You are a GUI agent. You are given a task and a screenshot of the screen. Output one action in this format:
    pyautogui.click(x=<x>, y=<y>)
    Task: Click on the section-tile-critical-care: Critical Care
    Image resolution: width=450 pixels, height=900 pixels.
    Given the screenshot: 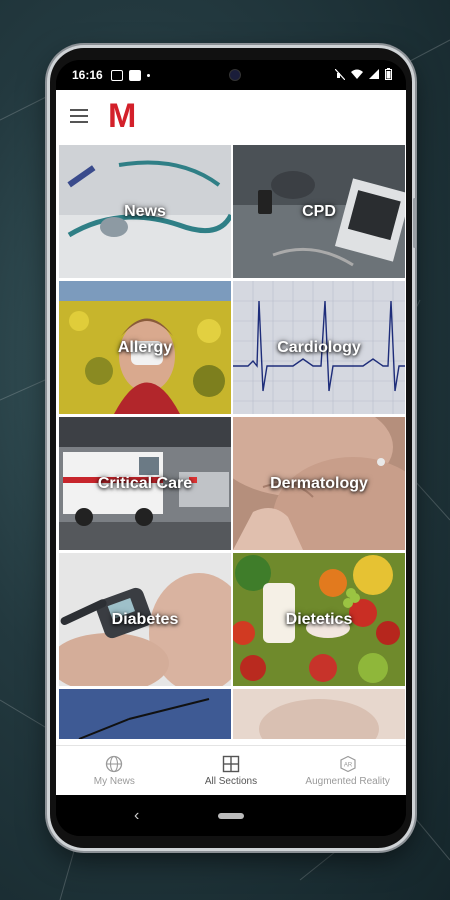 What is the action you would take?
    pyautogui.click(x=145, y=483)
    